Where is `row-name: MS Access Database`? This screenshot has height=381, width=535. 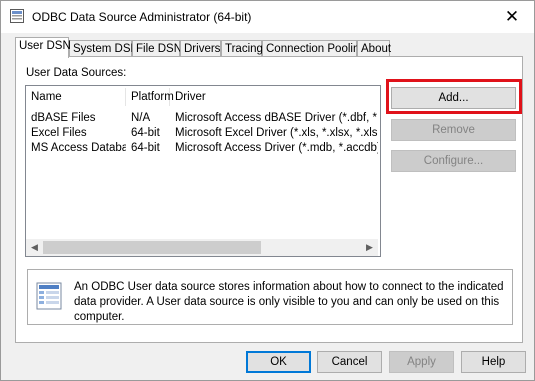 row-name: MS Access Database is located at coordinates (78, 148).